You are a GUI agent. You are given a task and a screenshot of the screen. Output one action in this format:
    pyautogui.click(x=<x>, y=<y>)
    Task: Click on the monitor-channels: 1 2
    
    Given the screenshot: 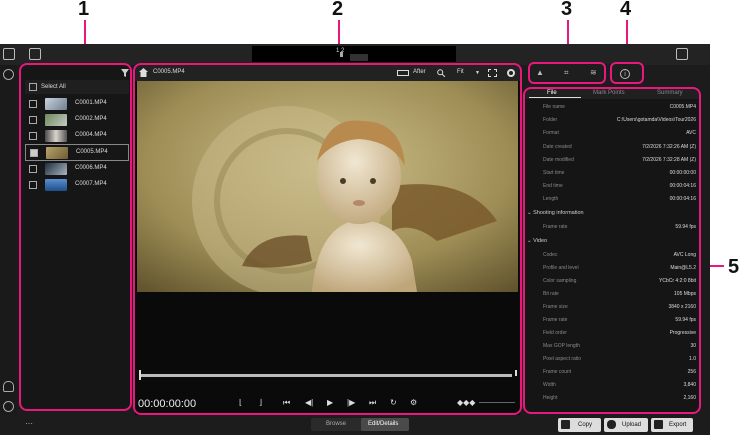 What is the action you would take?
    pyautogui.click(x=340, y=51)
    